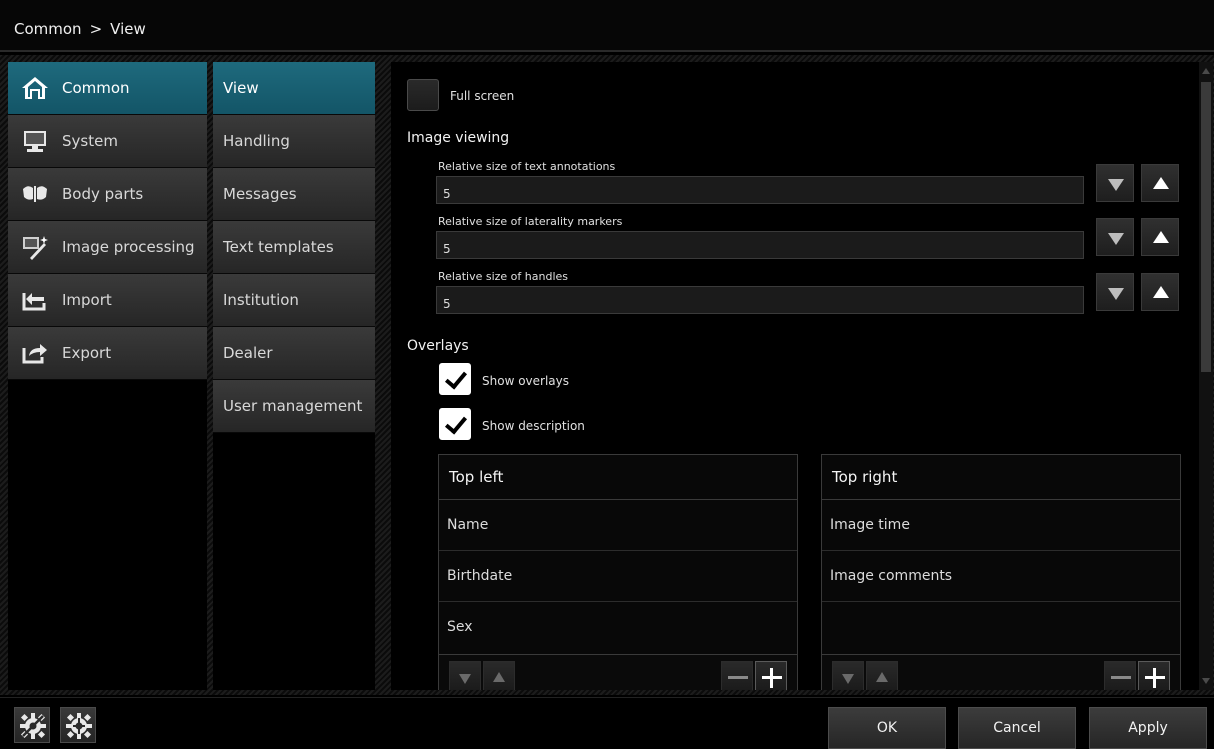 This screenshot has height=749, width=1214. I want to click on text-annotations-increase-button, so click(1160, 183).